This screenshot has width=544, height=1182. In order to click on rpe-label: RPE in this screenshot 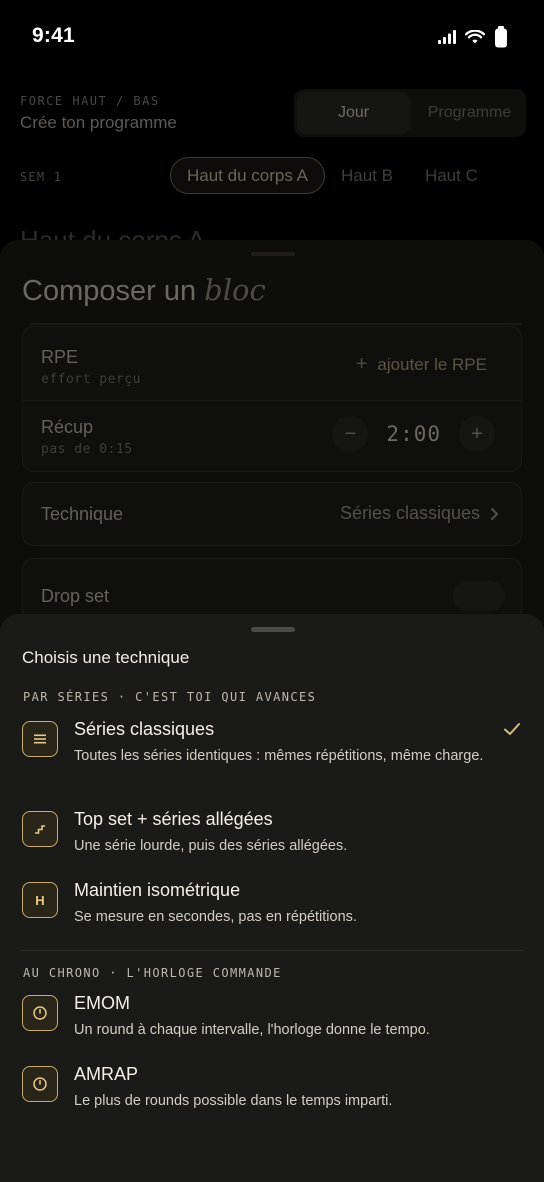, I will do `click(60, 357)`.